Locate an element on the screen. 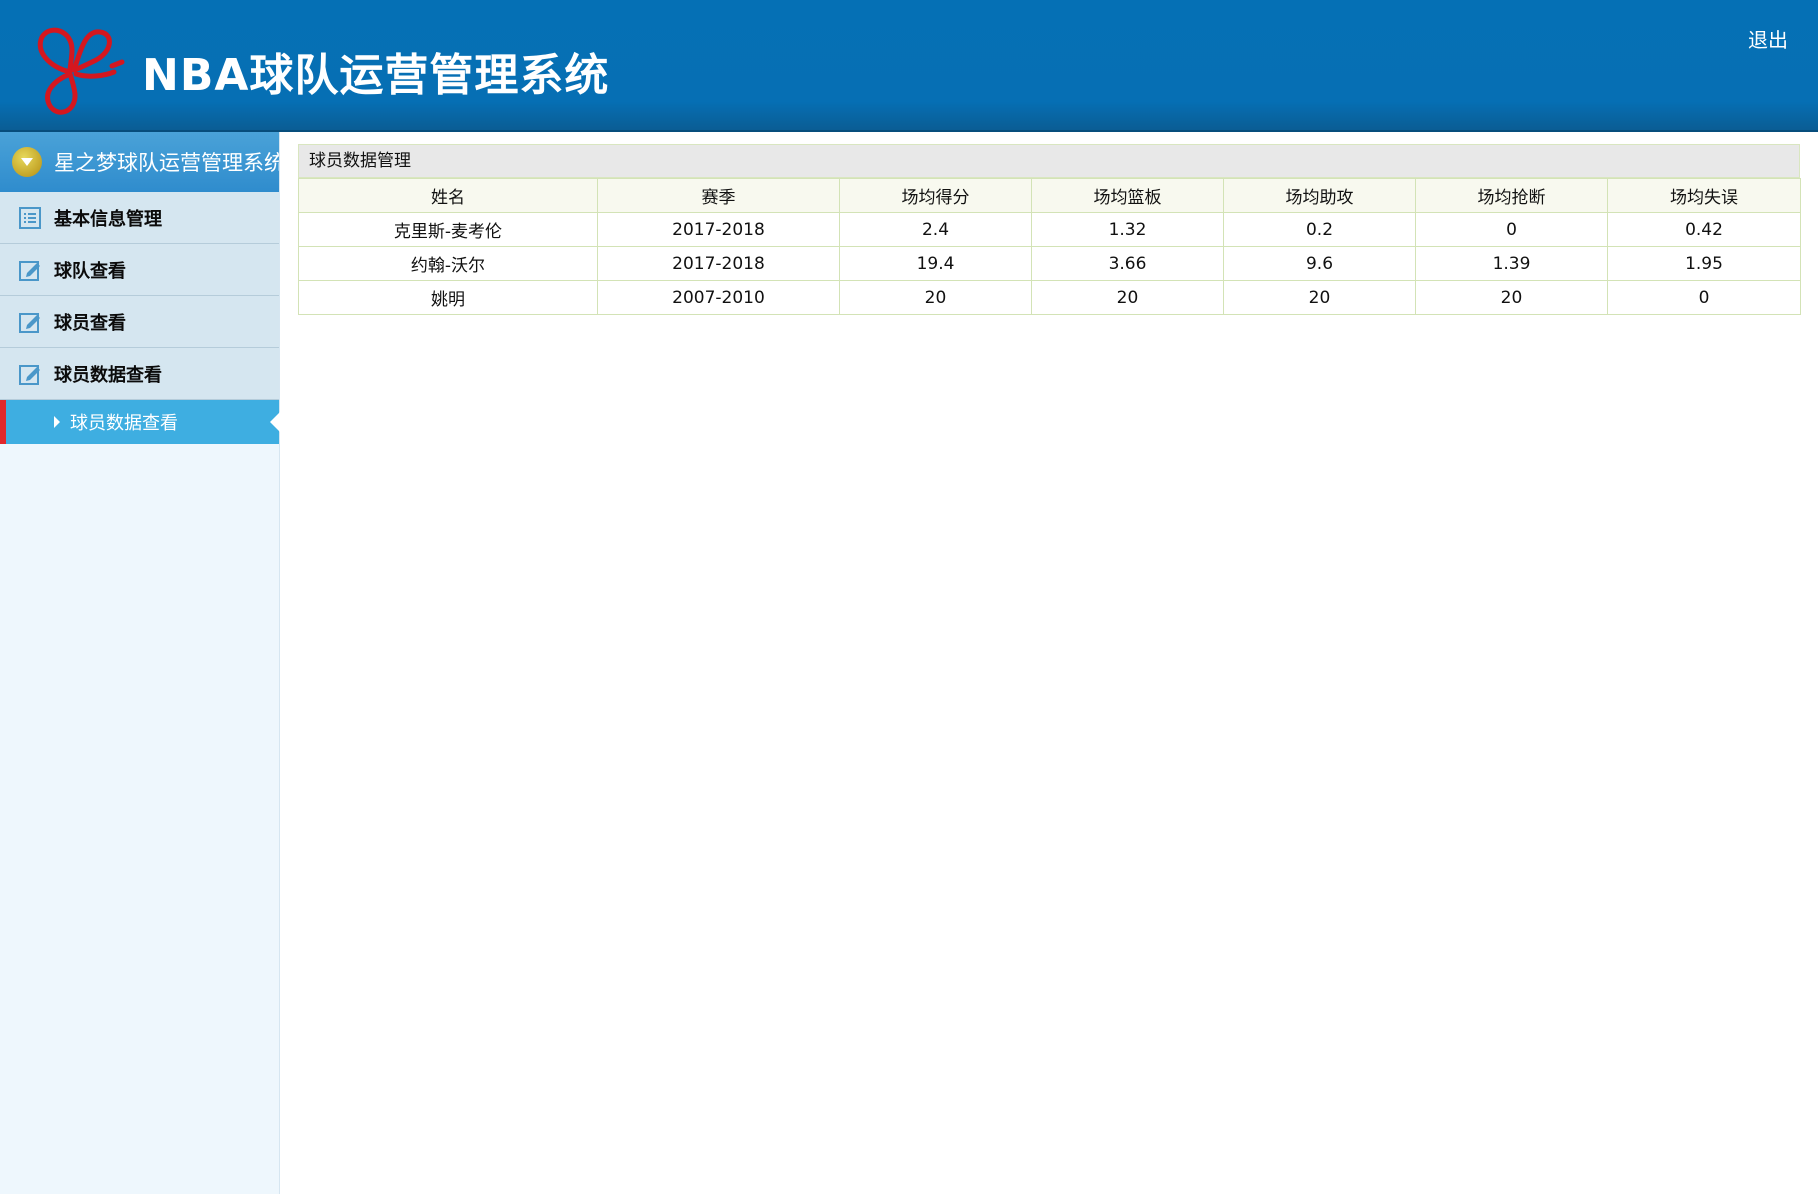 The width and height of the screenshot is (1818, 1194). table-cell: 1.95 is located at coordinates (1704, 263).